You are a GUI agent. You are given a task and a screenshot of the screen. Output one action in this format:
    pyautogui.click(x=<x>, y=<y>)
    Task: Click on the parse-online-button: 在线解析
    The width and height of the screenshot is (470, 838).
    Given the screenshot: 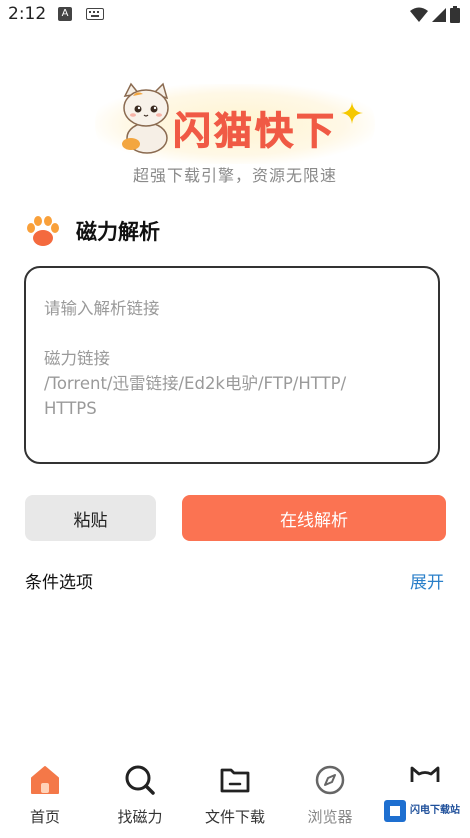 What is the action you would take?
    pyautogui.click(x=314, y=518)
    